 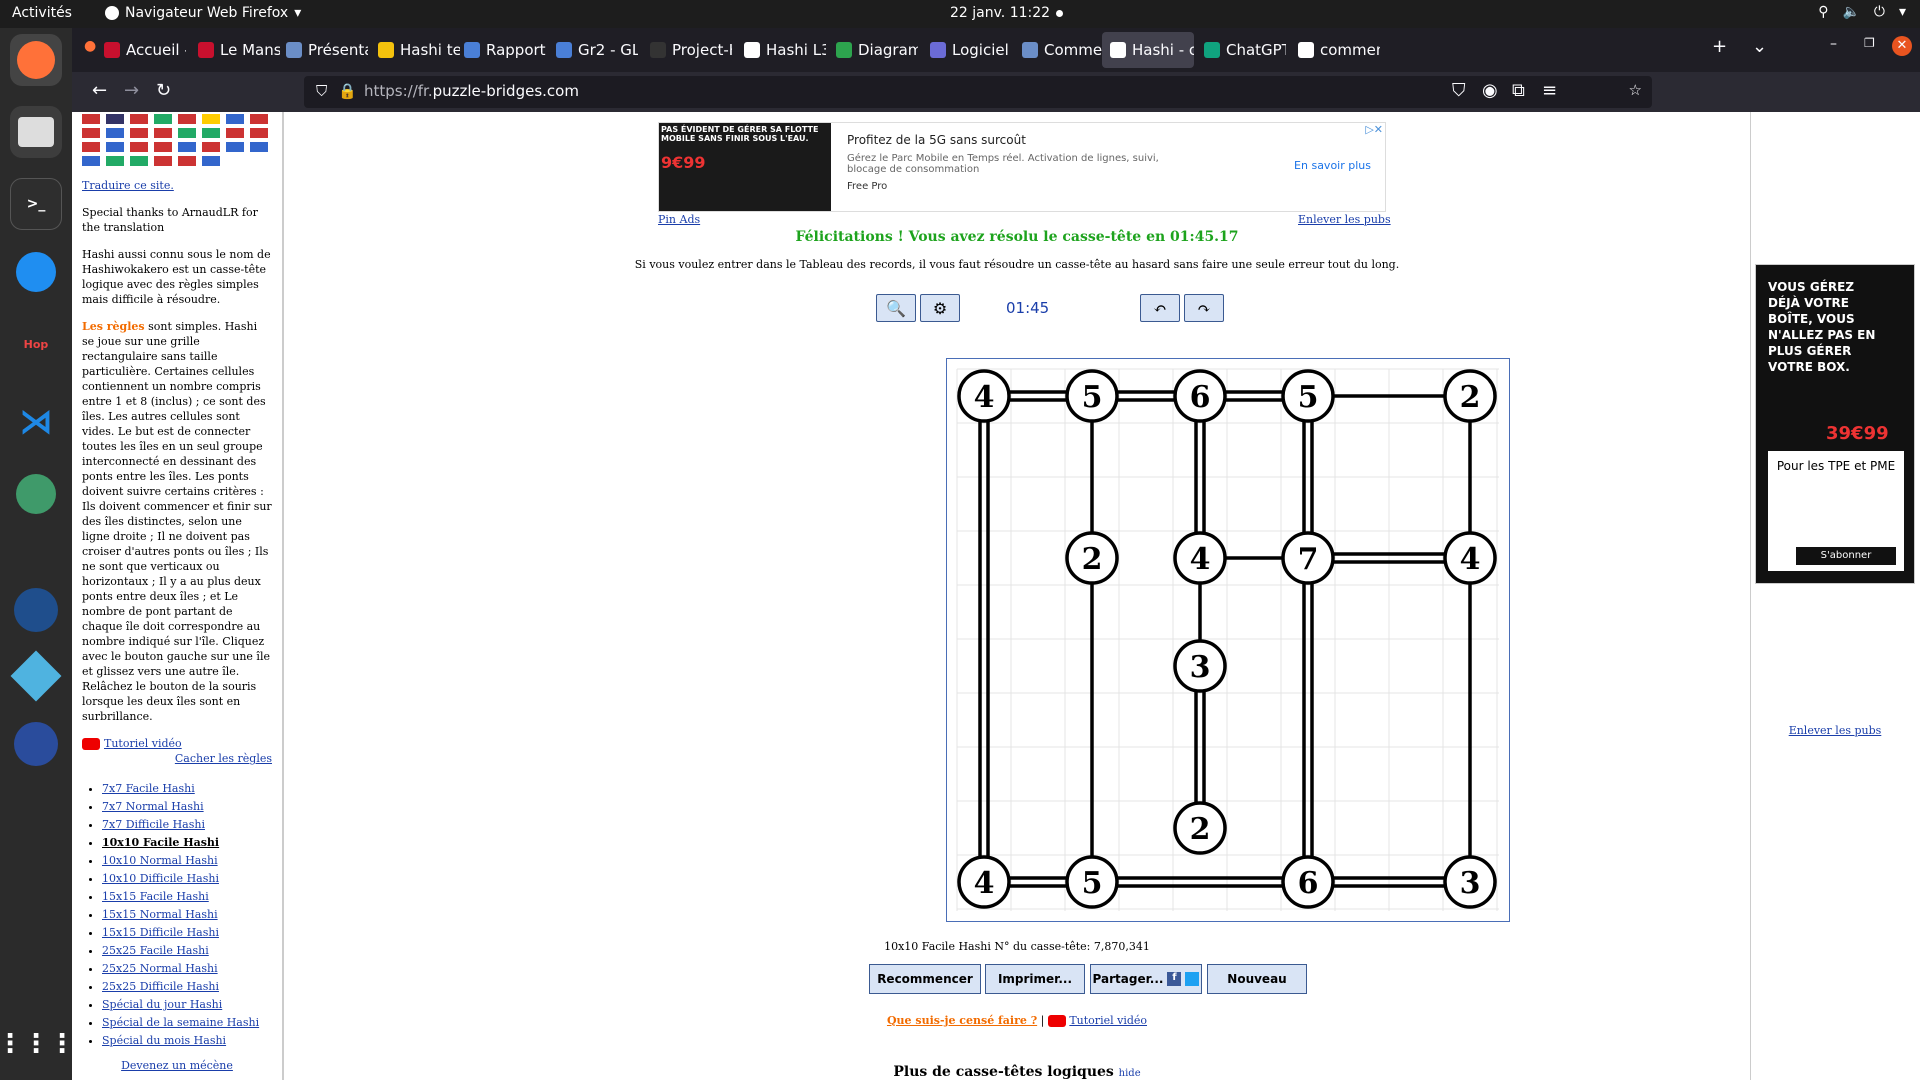 I want to click on tab-7: Hashi L3 -, so click(x=781, y=50).